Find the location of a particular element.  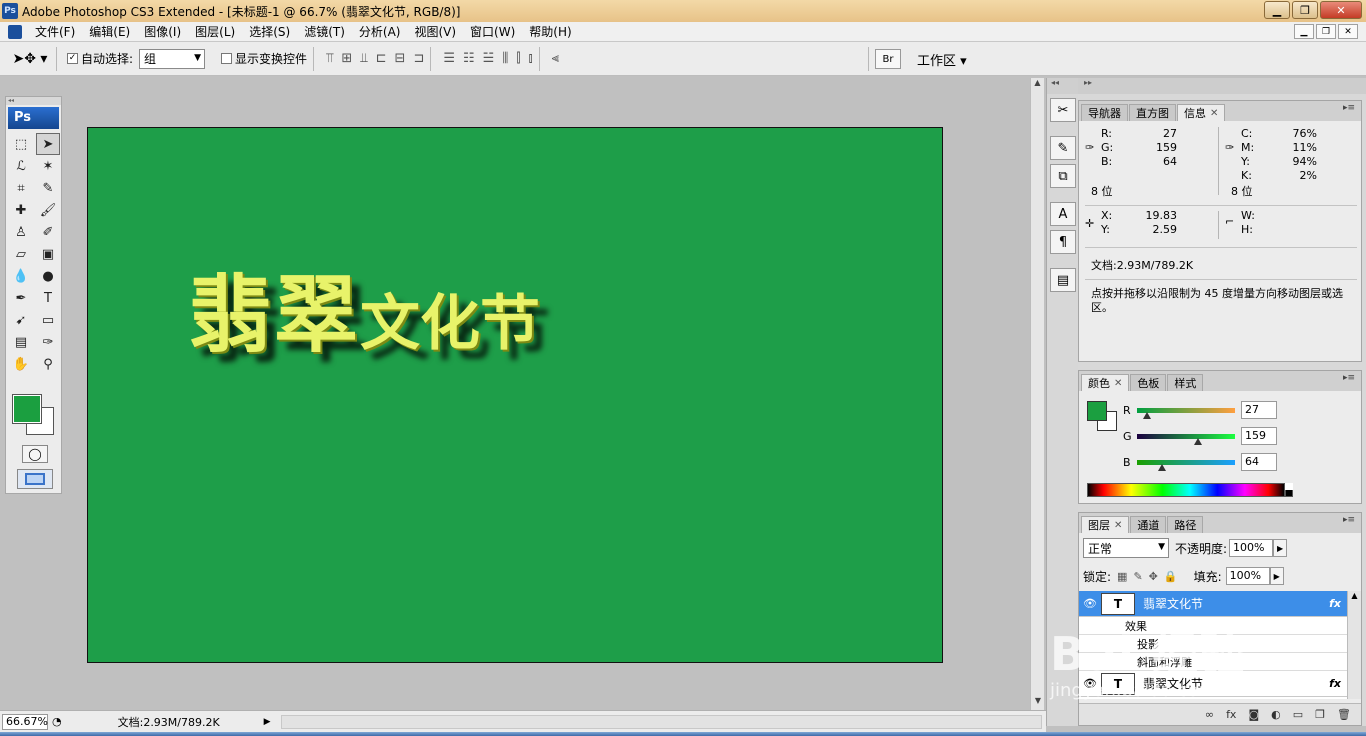

workspace-button: 工作区 ▾ is located at coordinates (942, 59).